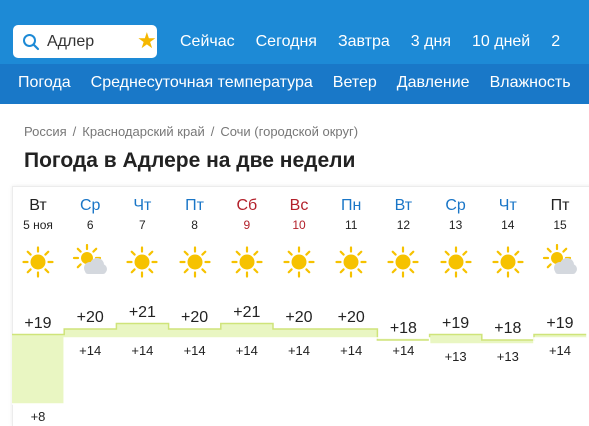  I want to click on tab-today: Сегодня, so click(286, 42).